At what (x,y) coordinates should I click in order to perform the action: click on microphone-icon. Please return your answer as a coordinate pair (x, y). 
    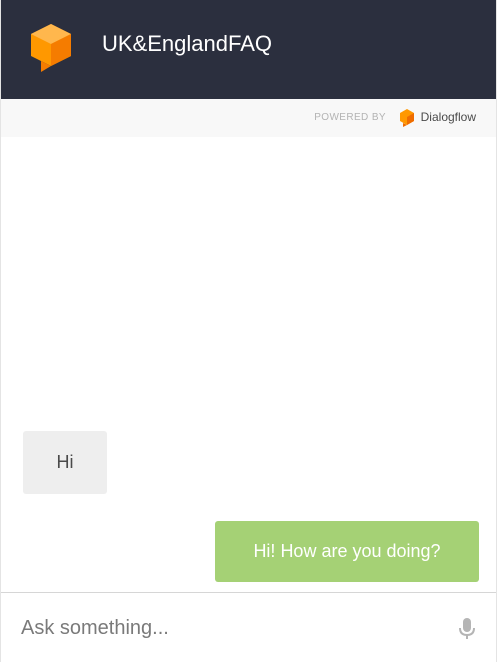
    Looking at the image, I should click on (467, 629).